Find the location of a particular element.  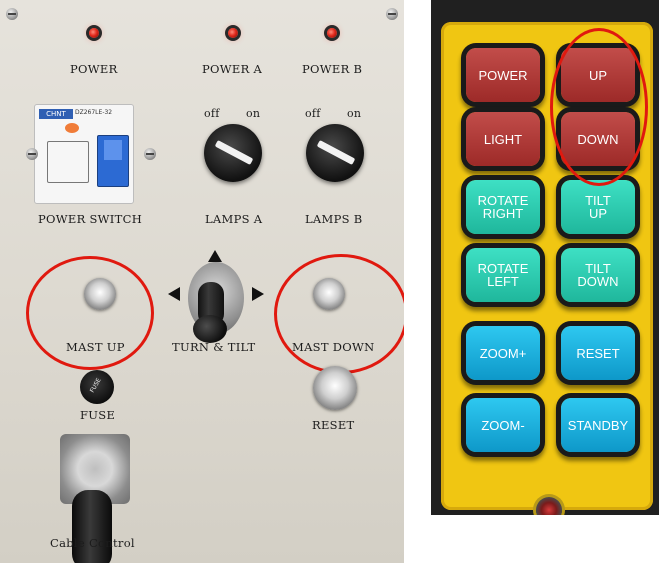

cable-control-label: Cable Control is located at coordinates (92, 543).